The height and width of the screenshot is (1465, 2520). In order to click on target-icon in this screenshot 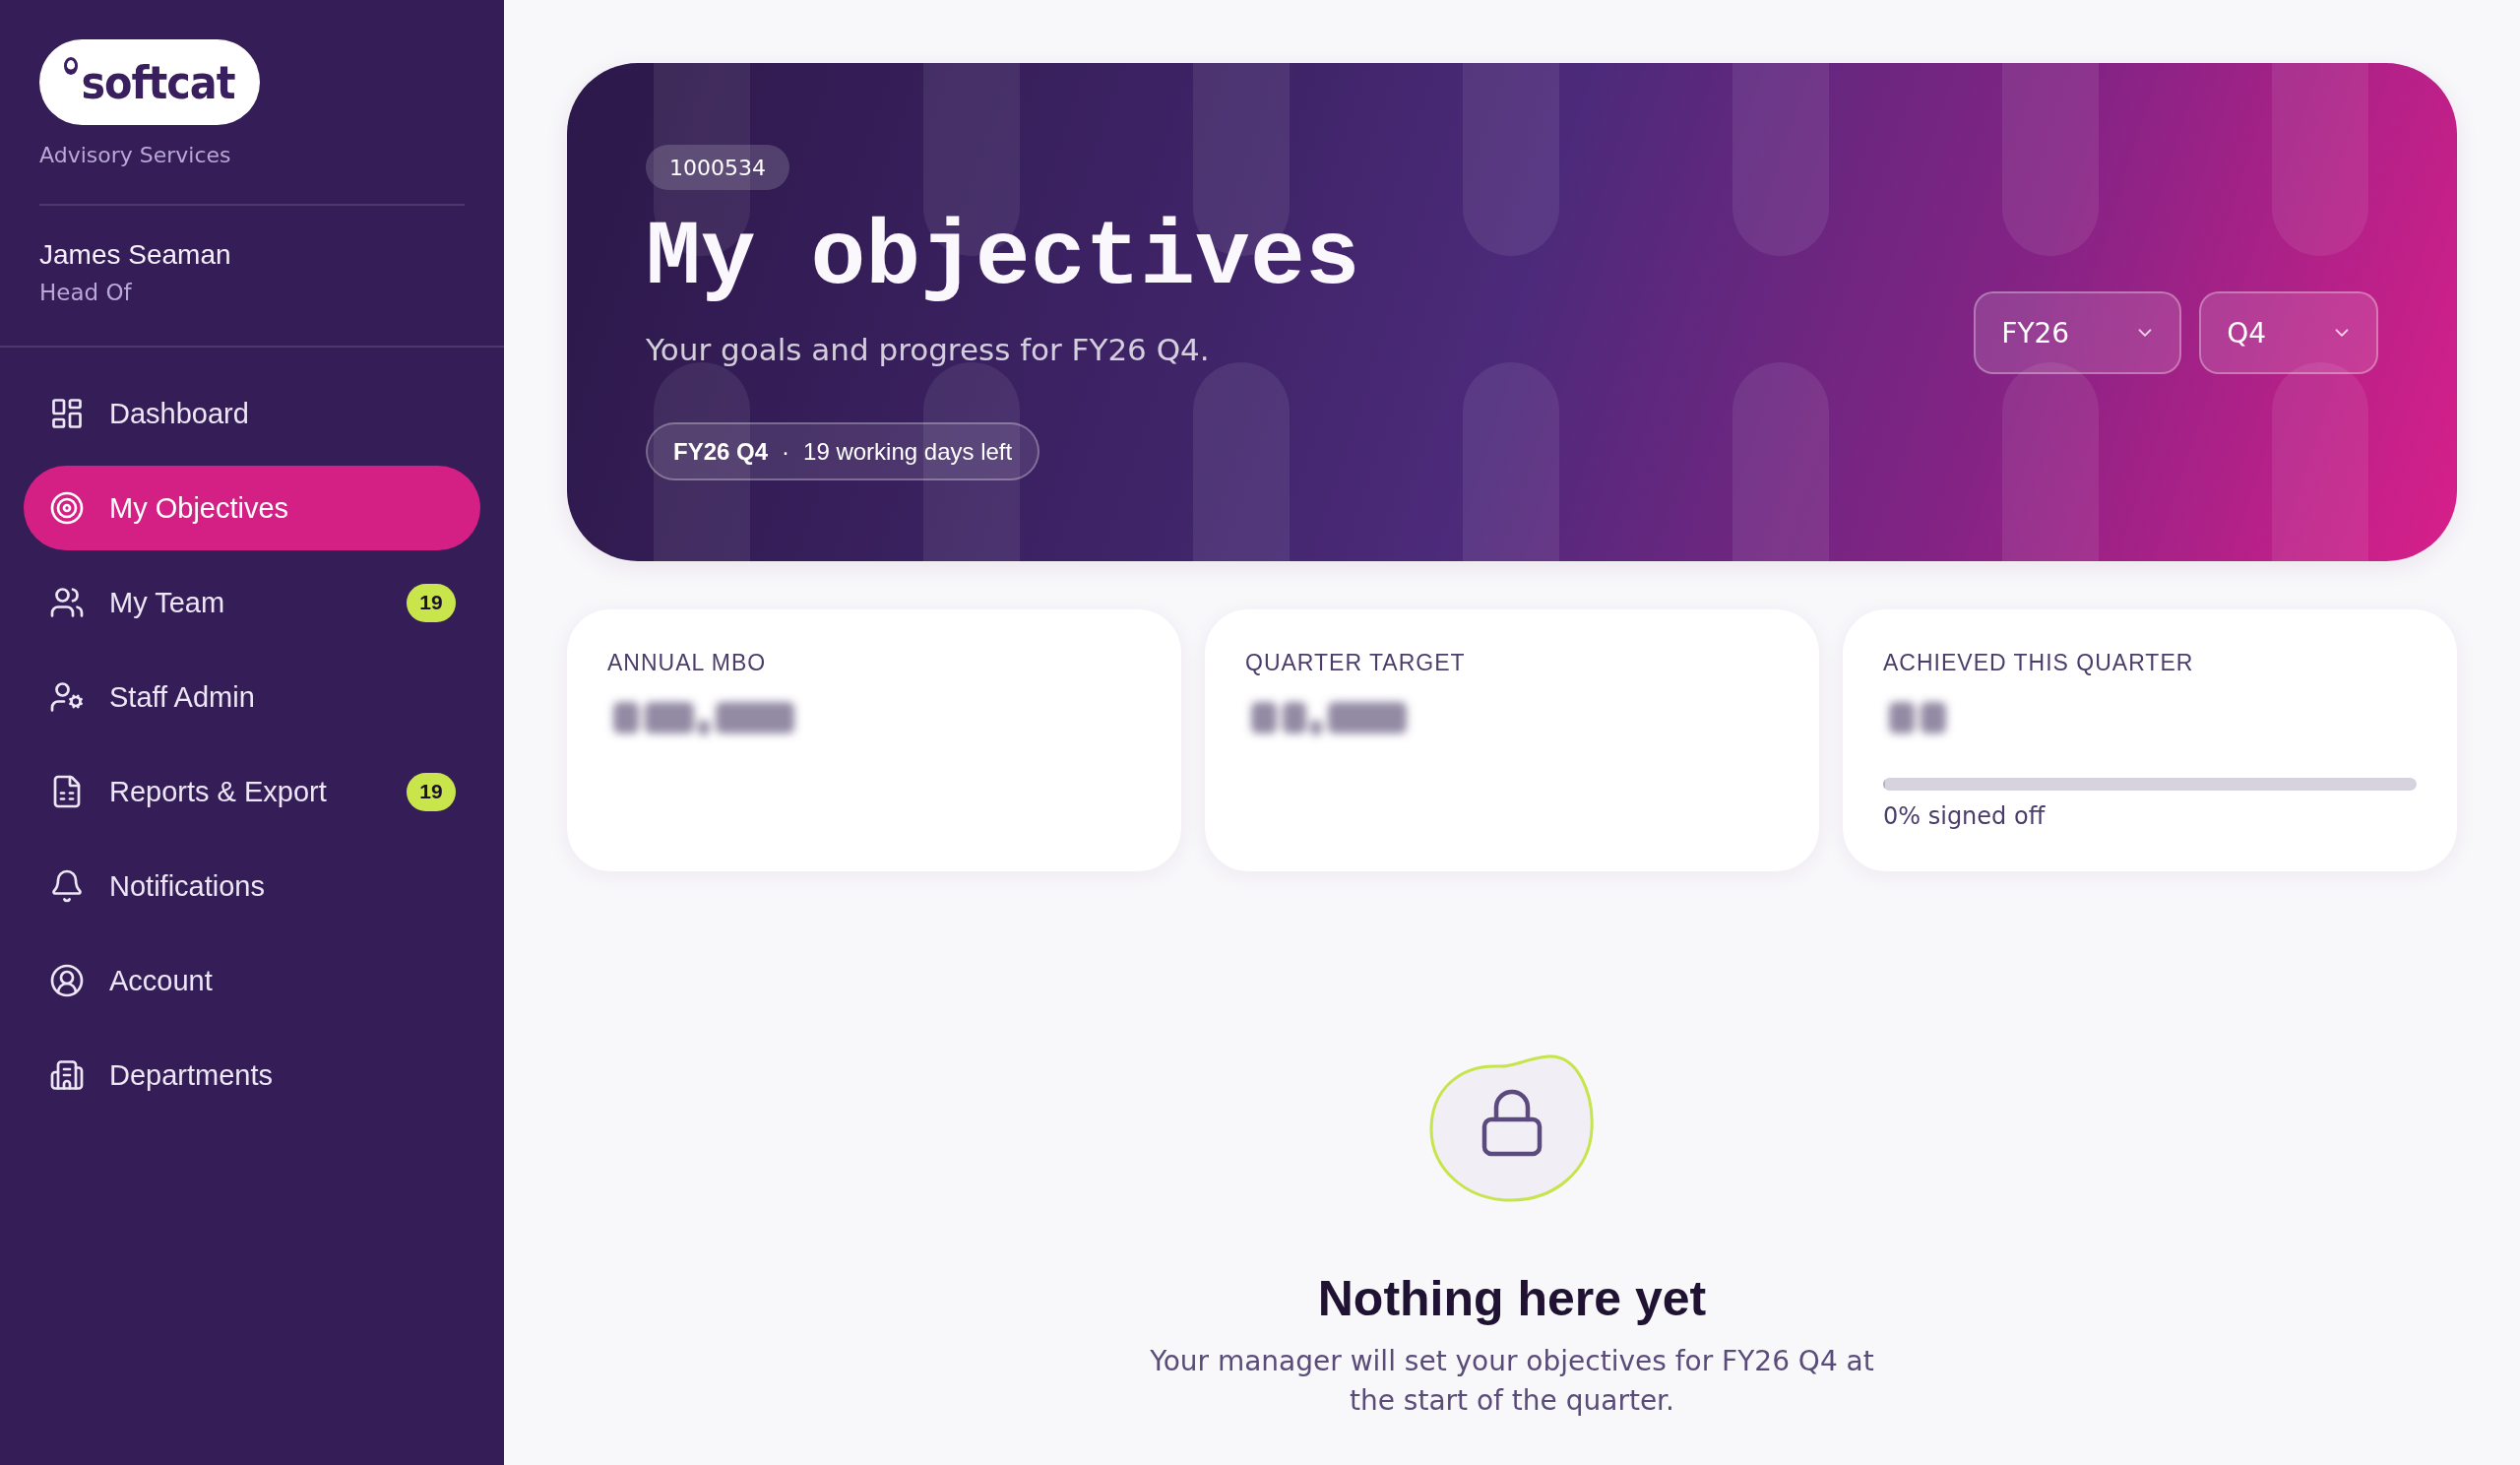, I will do `click(67, 508)`.